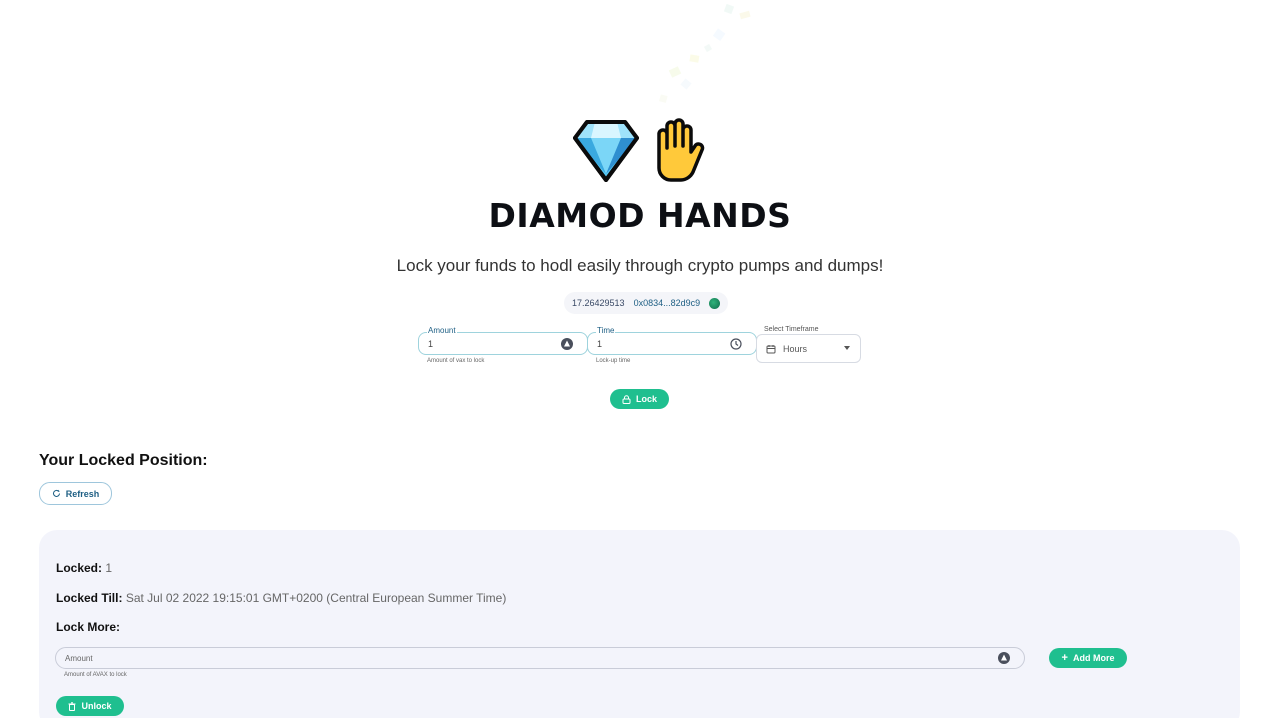 Image resolution: width=1280 pixels, height=718 pixels. What do you see at coordinates (646, 399) in the screenshot?
I see `lock-button-label: Lock` at bounding box center [646, 399].